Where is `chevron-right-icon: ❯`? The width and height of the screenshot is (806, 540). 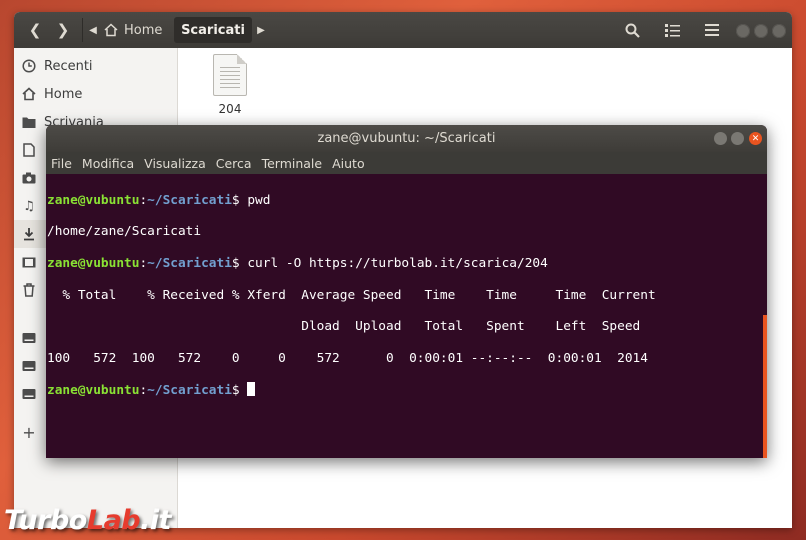 chevron-right-icon: ❯ is located at coordinates (63, 30).